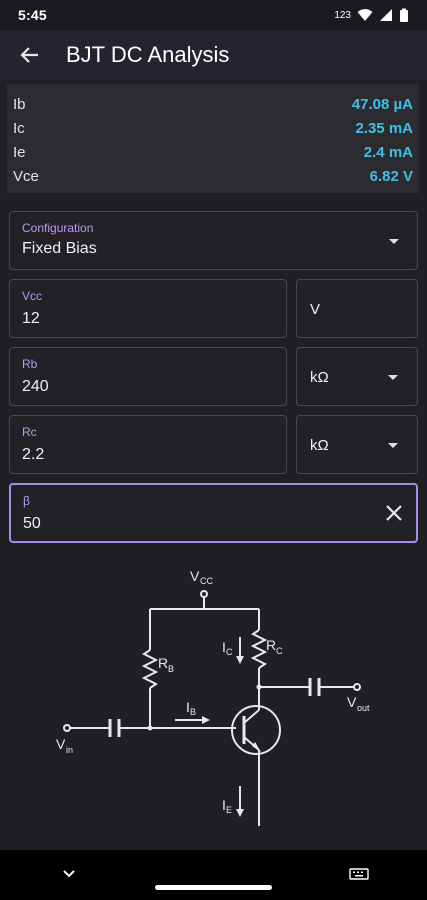 This screenshot has height=900, width=427. I want to click on wifi-icon, so click(365, 15).